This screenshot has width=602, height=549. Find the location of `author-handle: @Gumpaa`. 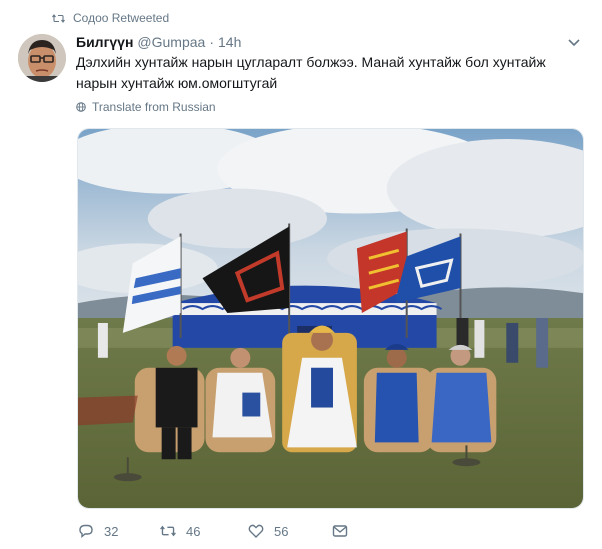

author-handle: @Gumpaa is located at coordinates (171, 42).